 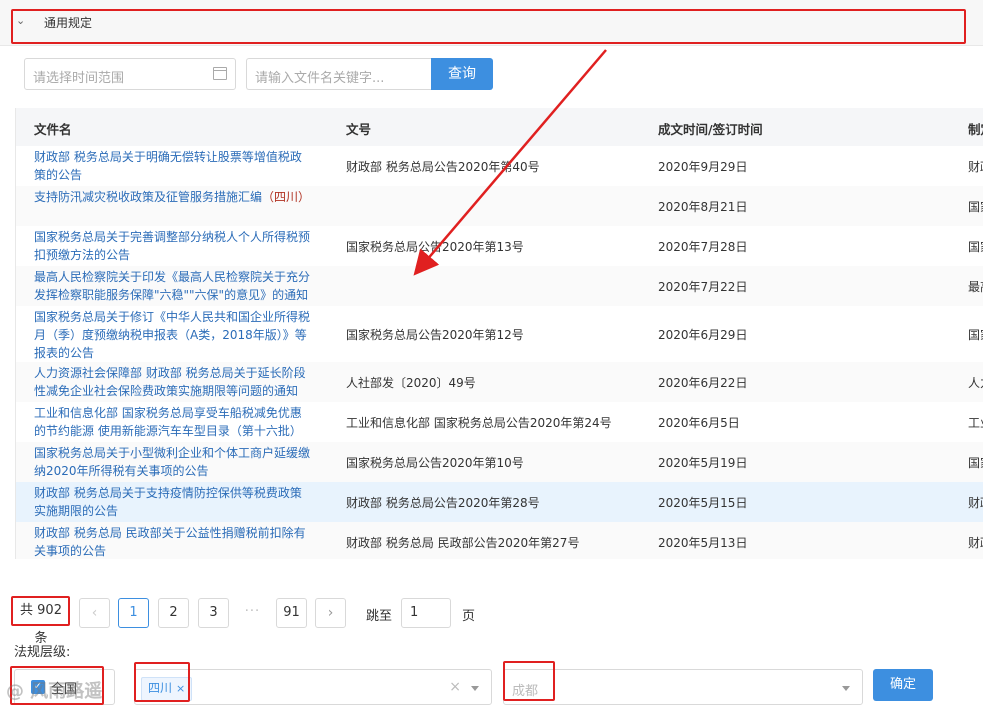 I want to click on prev-page-button: ‹, so click(x=94, y=613).